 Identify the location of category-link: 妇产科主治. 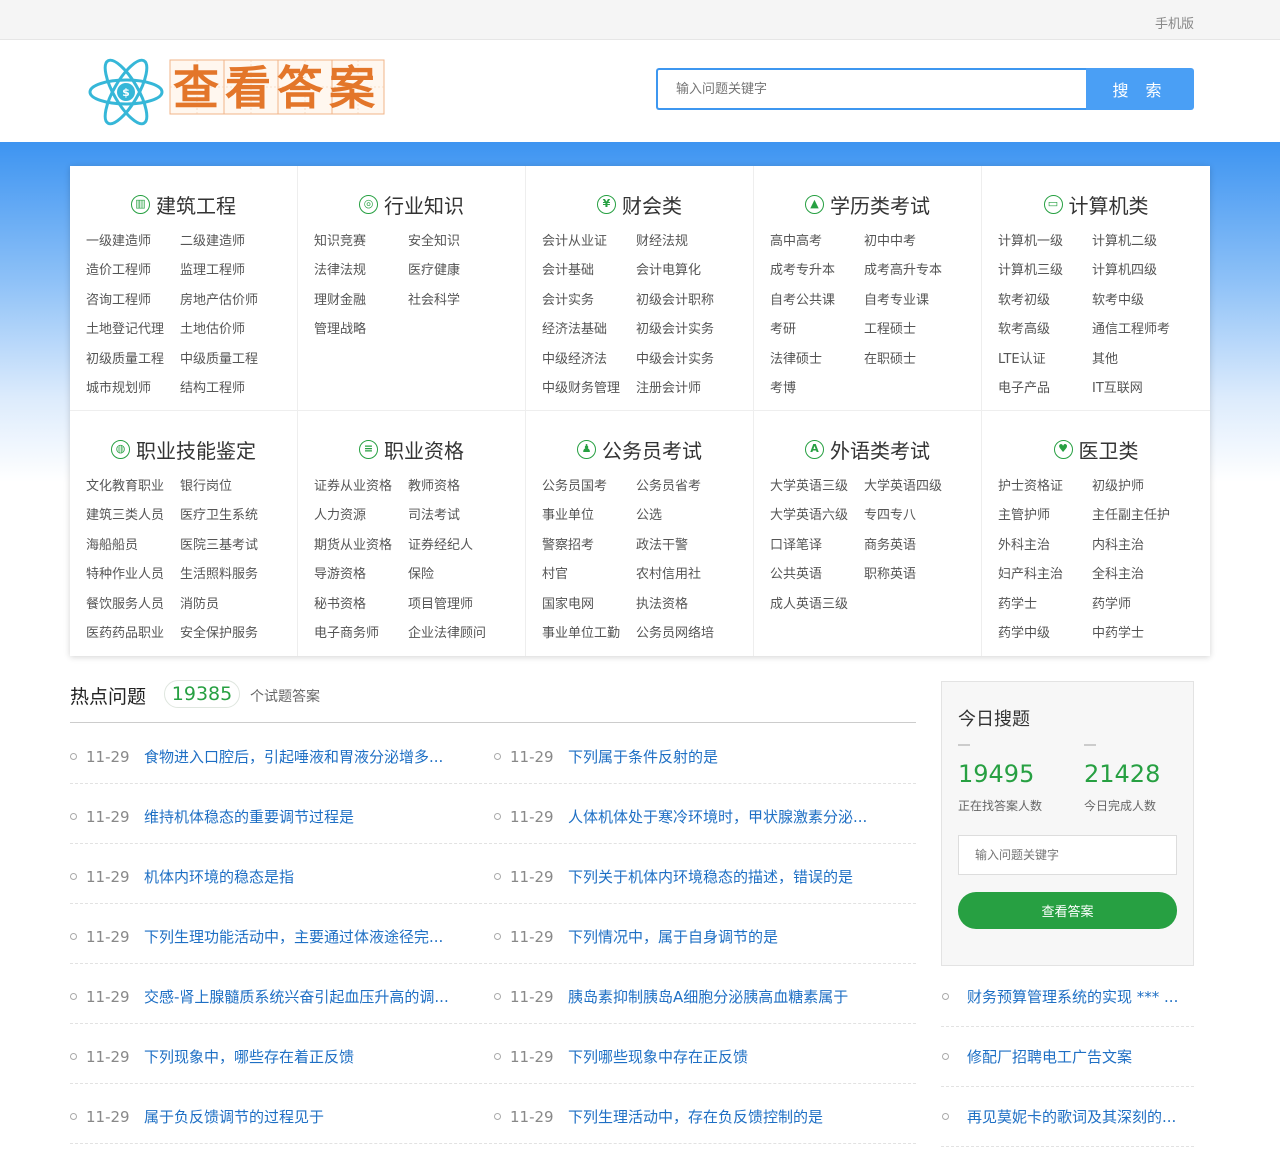
(1045, 575).